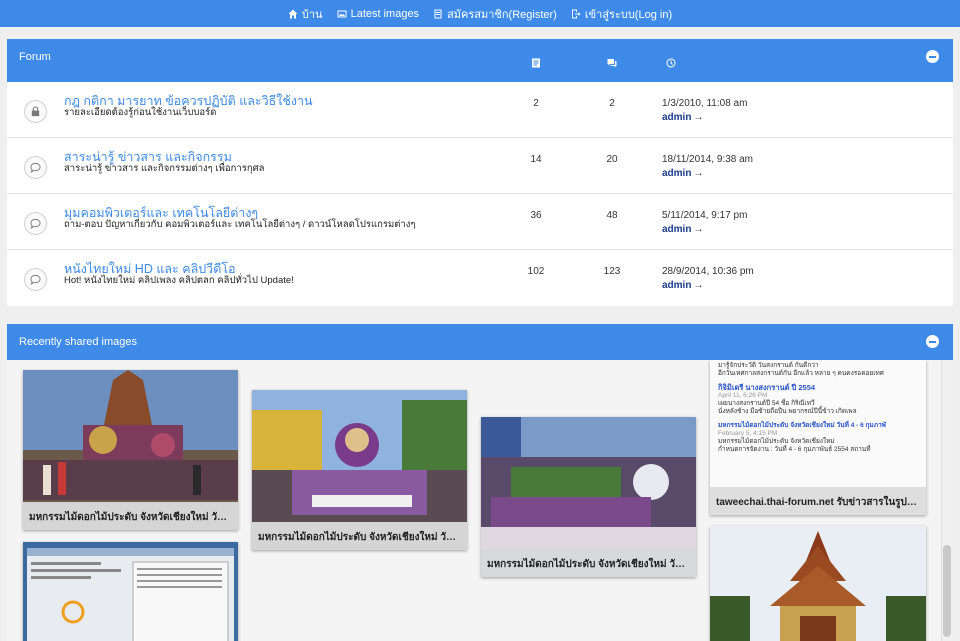 The image size is (960, 641). Describe the element at coordinates (767, 387) in the screenshot. I see `listing-line: กิจิมิเดรี นางสงกรานต์ ปี 2554` at that location.